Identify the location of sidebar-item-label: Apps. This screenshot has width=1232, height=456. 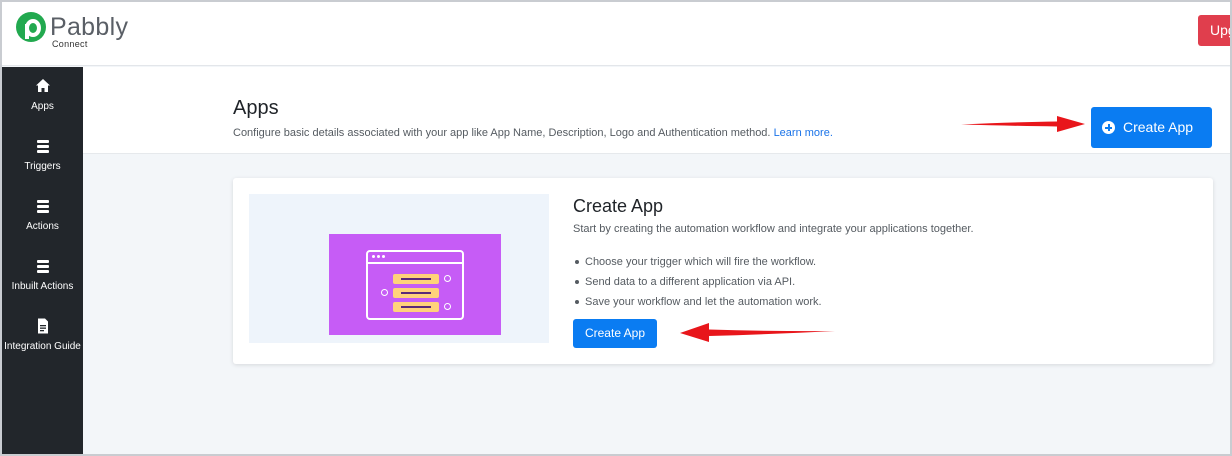
(42, 106).